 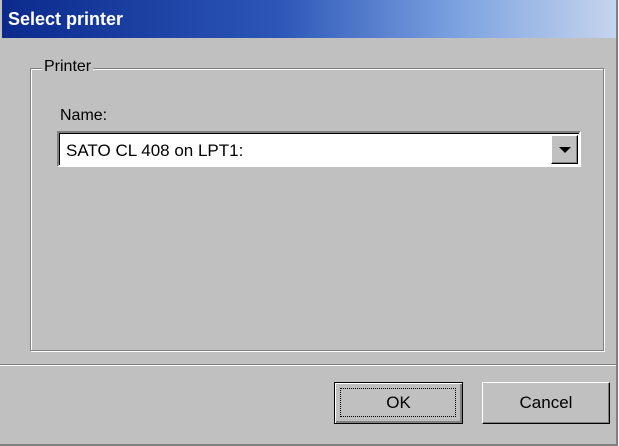 What do you see at coordinates (84, 115) in the screenshot?
I see `printer-name-label: Name:` at bounding box center [84, 115].